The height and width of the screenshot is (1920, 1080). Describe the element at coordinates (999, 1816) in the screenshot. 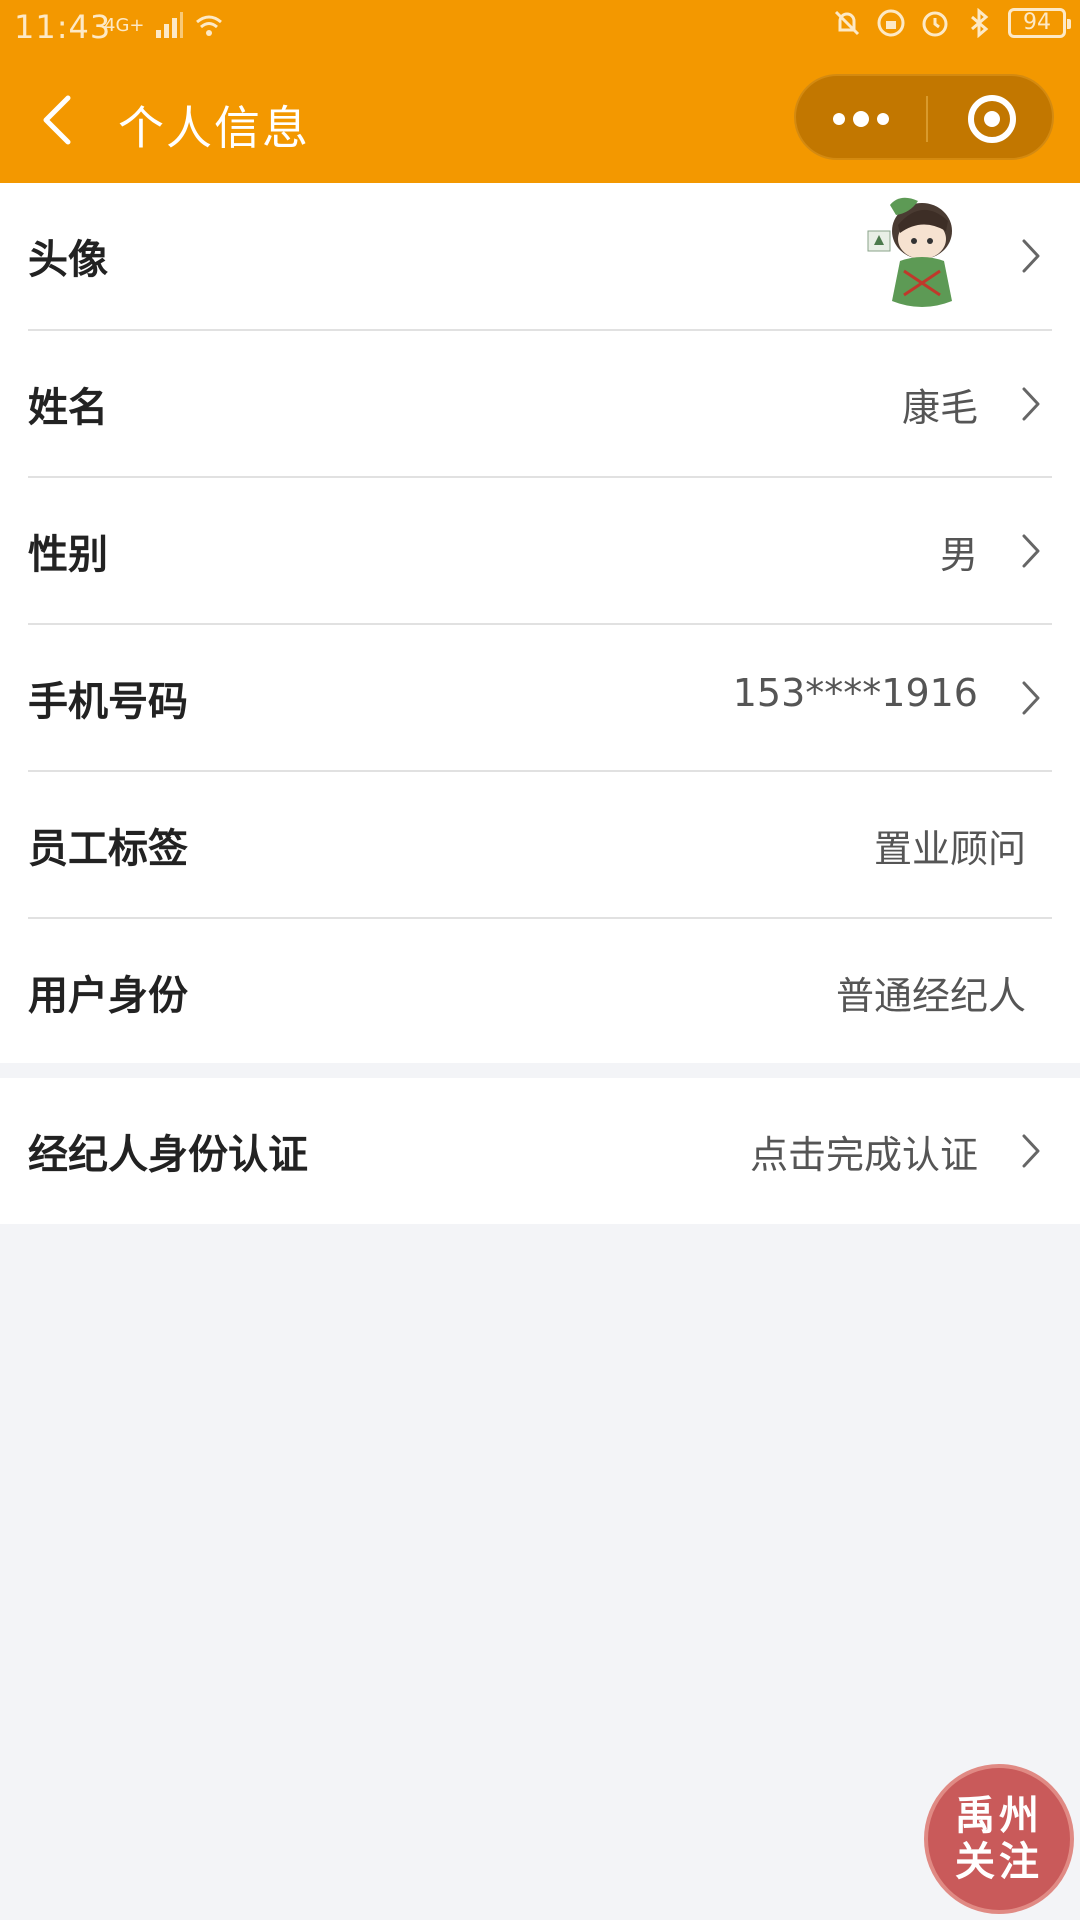

I see `badge-line: 禹州` at that location.